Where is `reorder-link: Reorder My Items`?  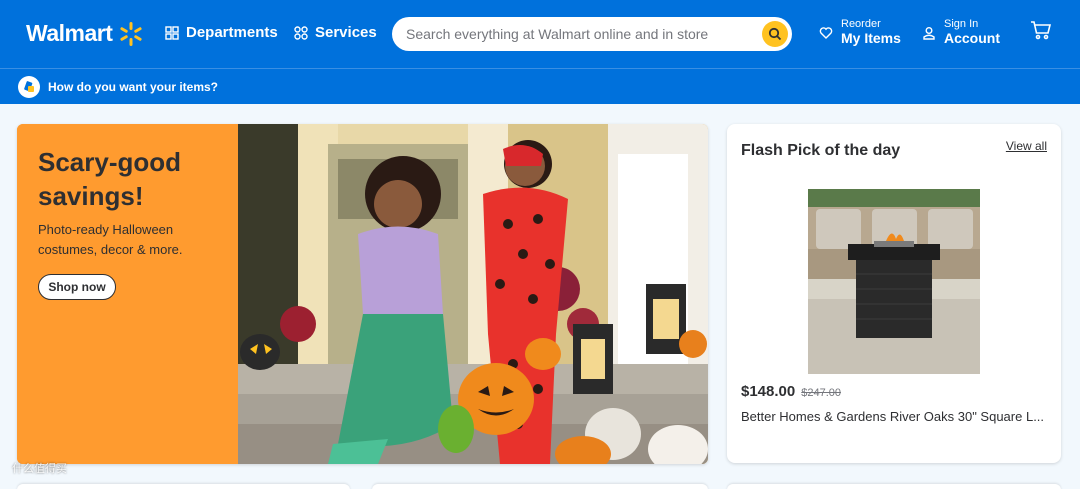 reorder-link: Reorder My Items is located at coordinates (860, 32).